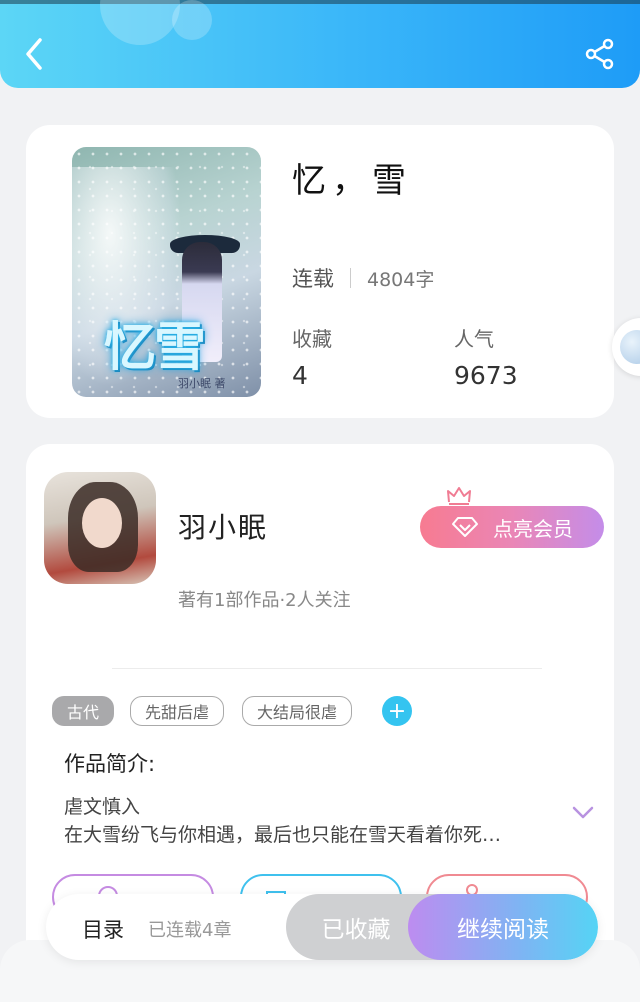  I want to click on add-tag-button: +, so click(397, 711).